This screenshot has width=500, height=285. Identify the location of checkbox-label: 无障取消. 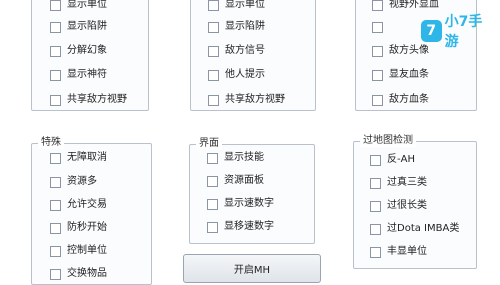
(87, 157).